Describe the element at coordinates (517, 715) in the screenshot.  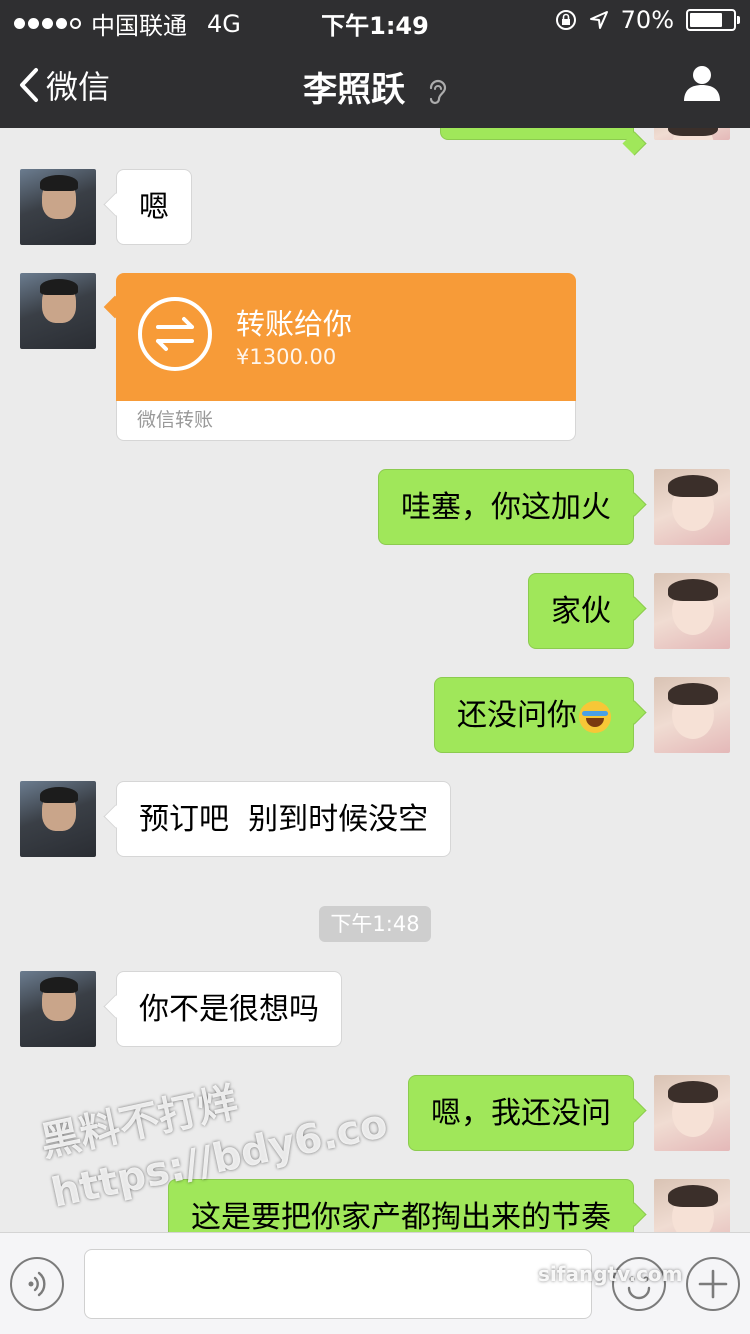
I see `outgoing-message-text: 还没问你` at that location.